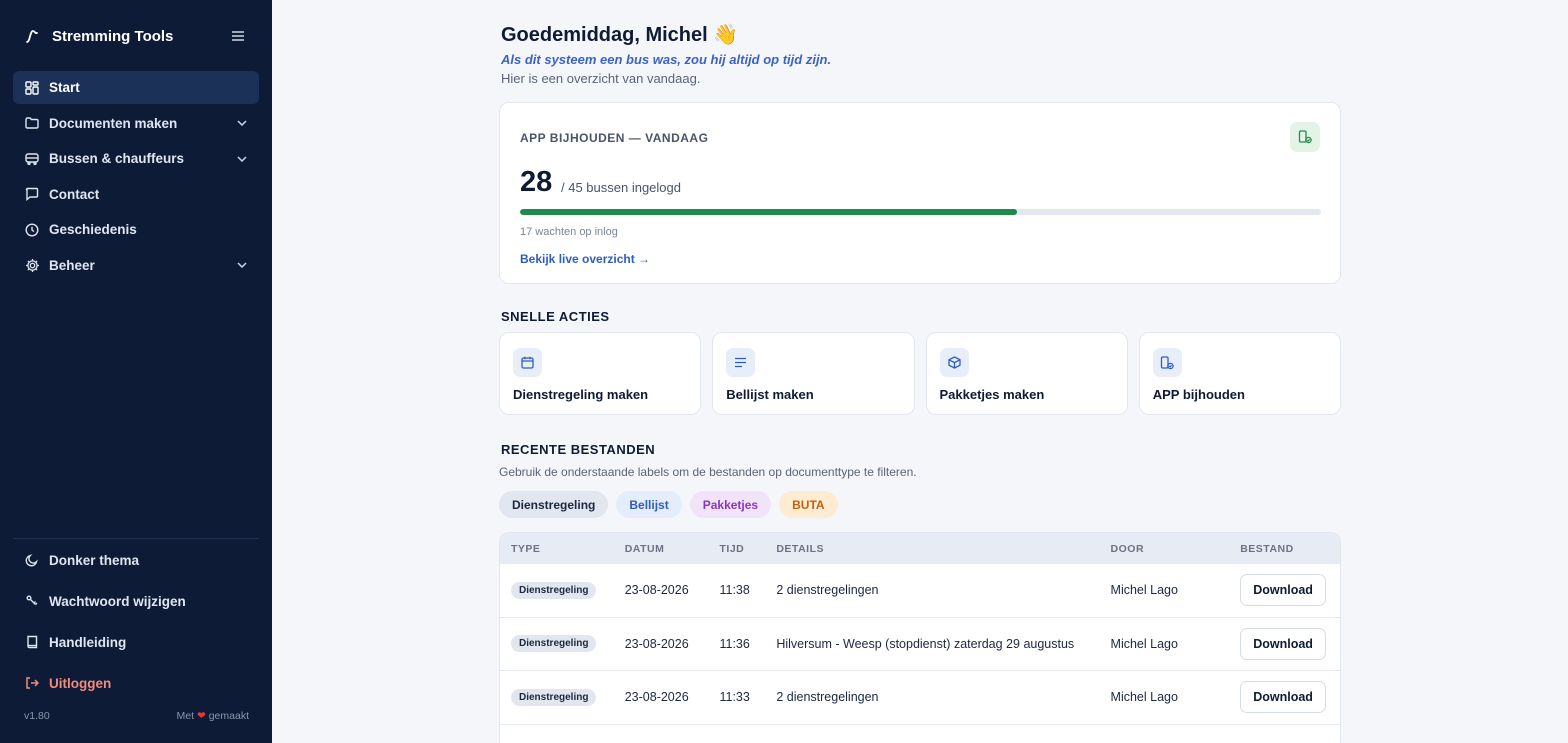 The image size is (1568, 743). Describe the element at coordinates (32, 265) in the screenshot. I see `gear-icon` at that location.